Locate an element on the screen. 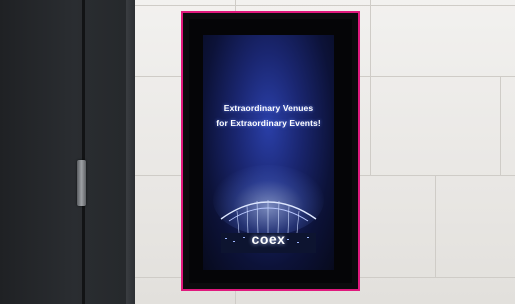 The height and width of the screenshot is (304, 515). headline-line-1: Extraordinary Venues is located at coordinates (268, 108).